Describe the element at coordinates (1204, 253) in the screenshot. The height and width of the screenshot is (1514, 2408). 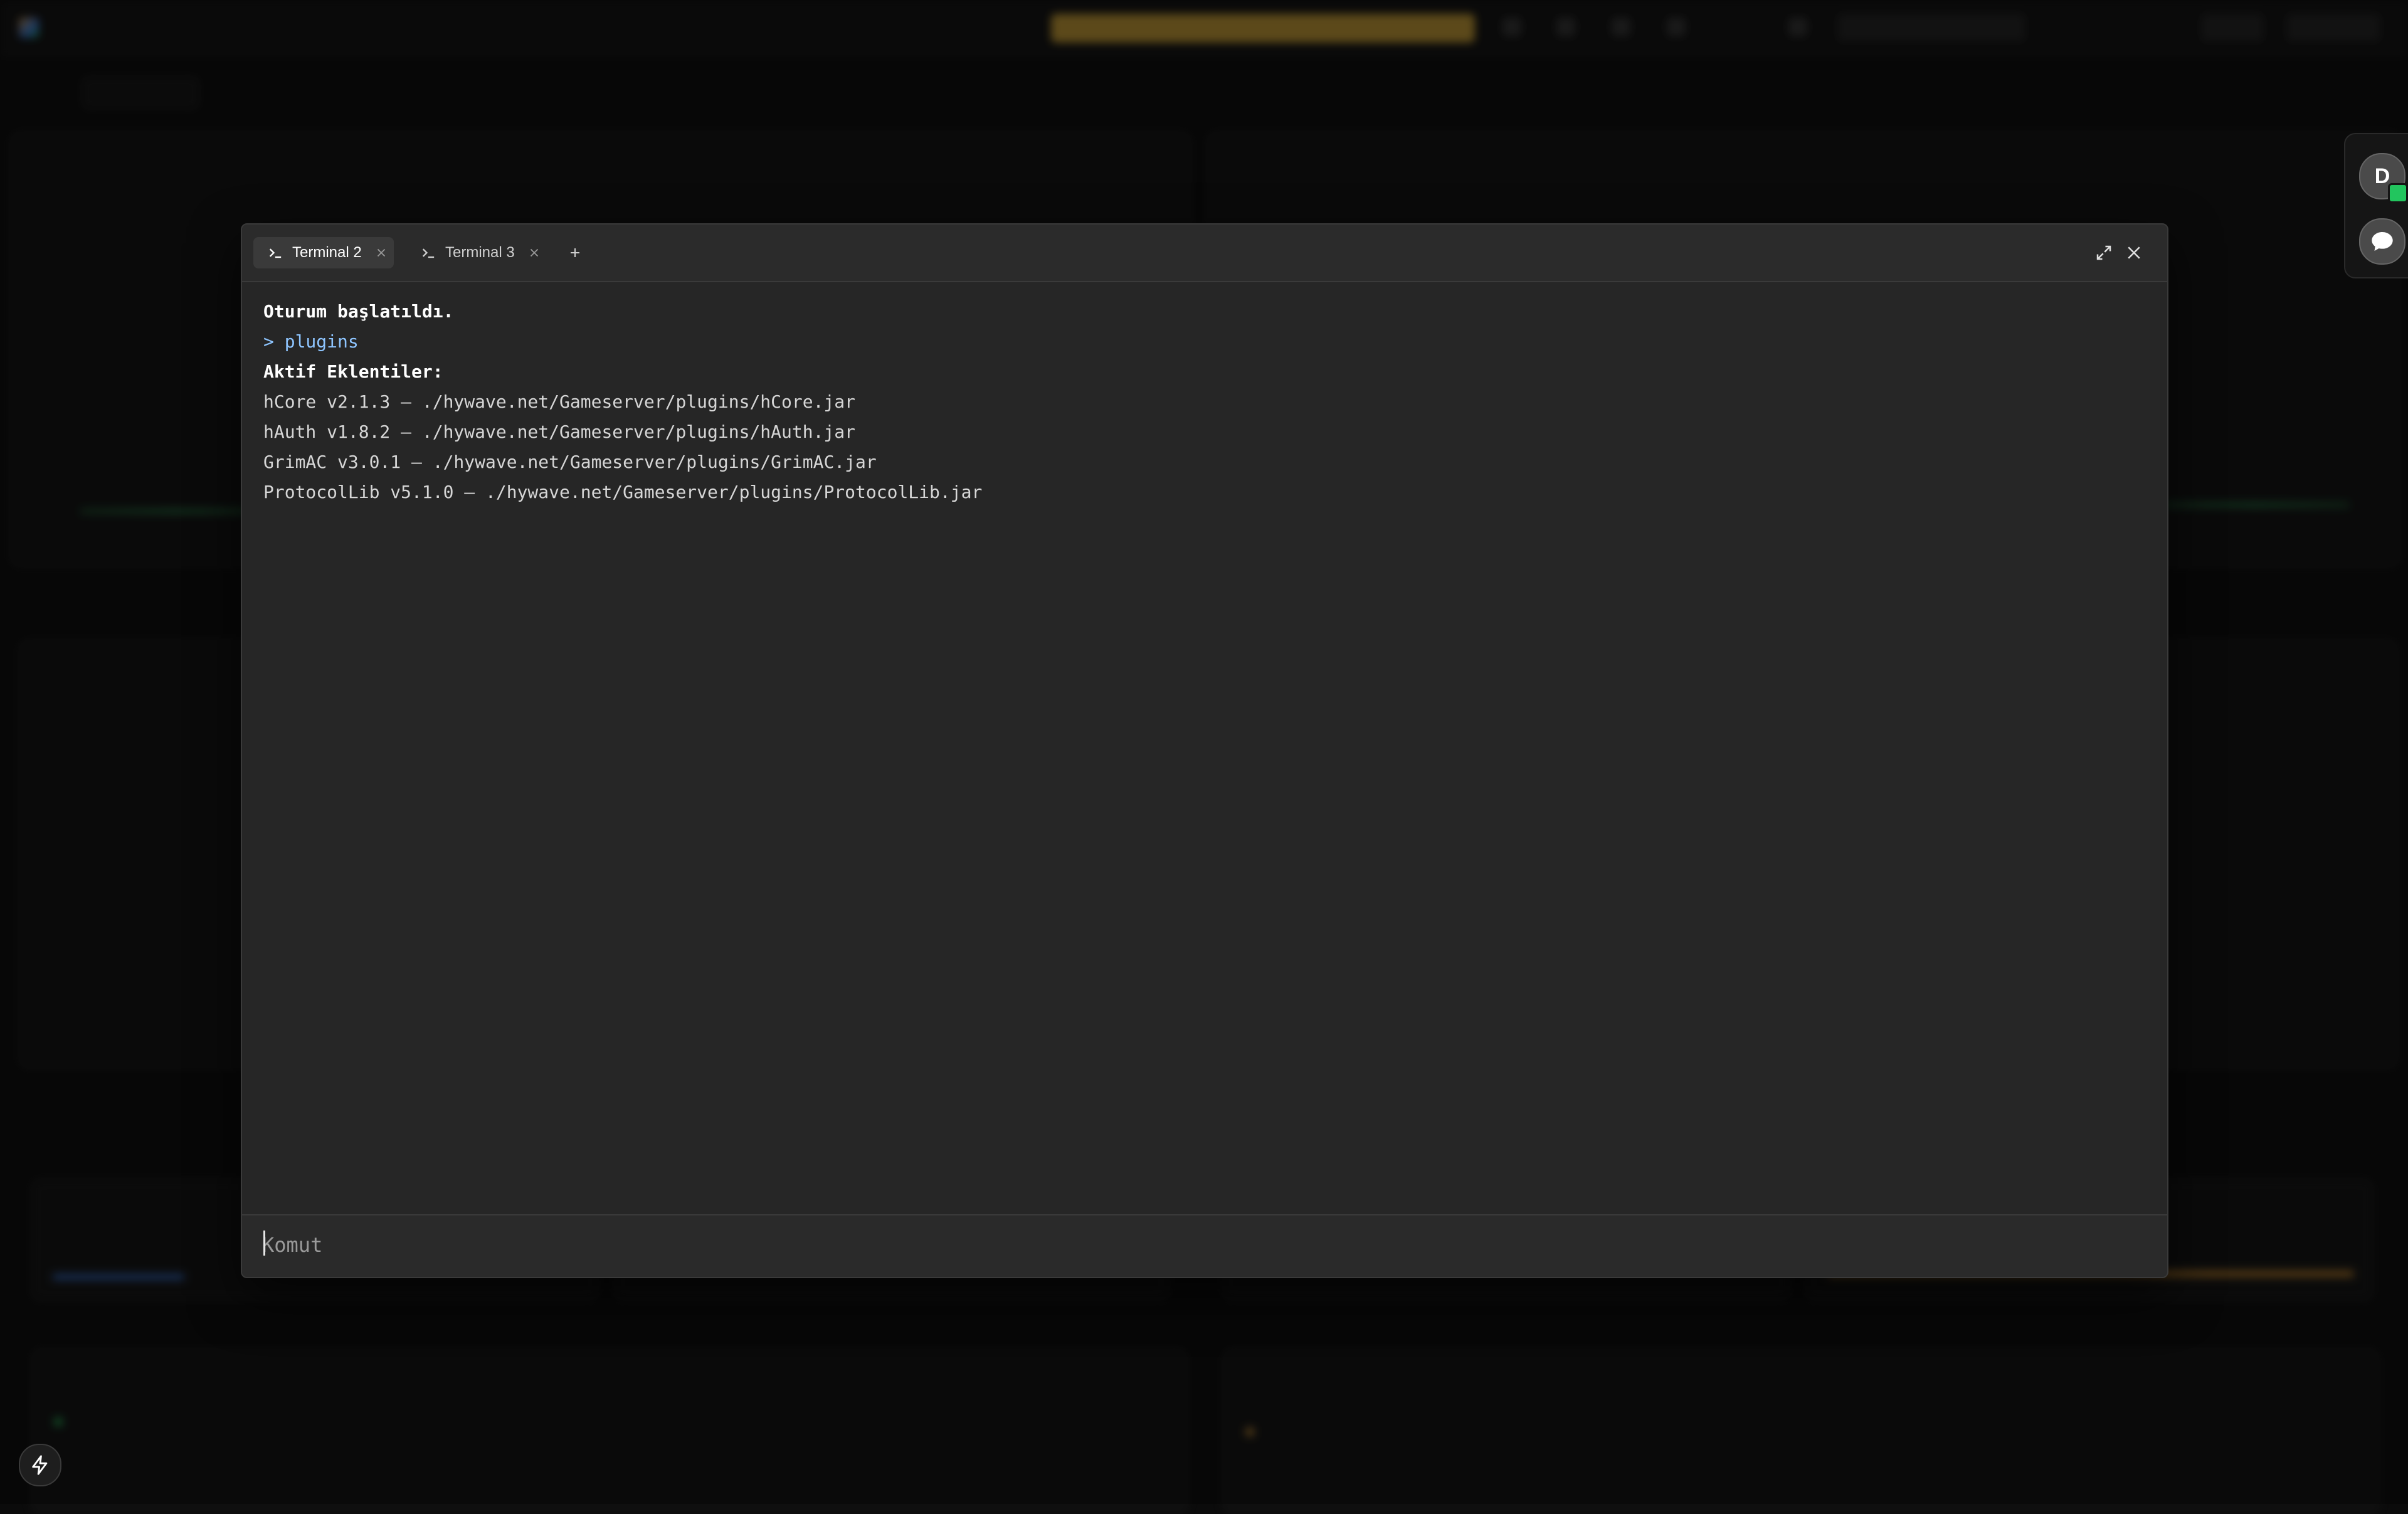
I see `terminal-tab-bar: Terminal 2 Terminal 3` at that location.